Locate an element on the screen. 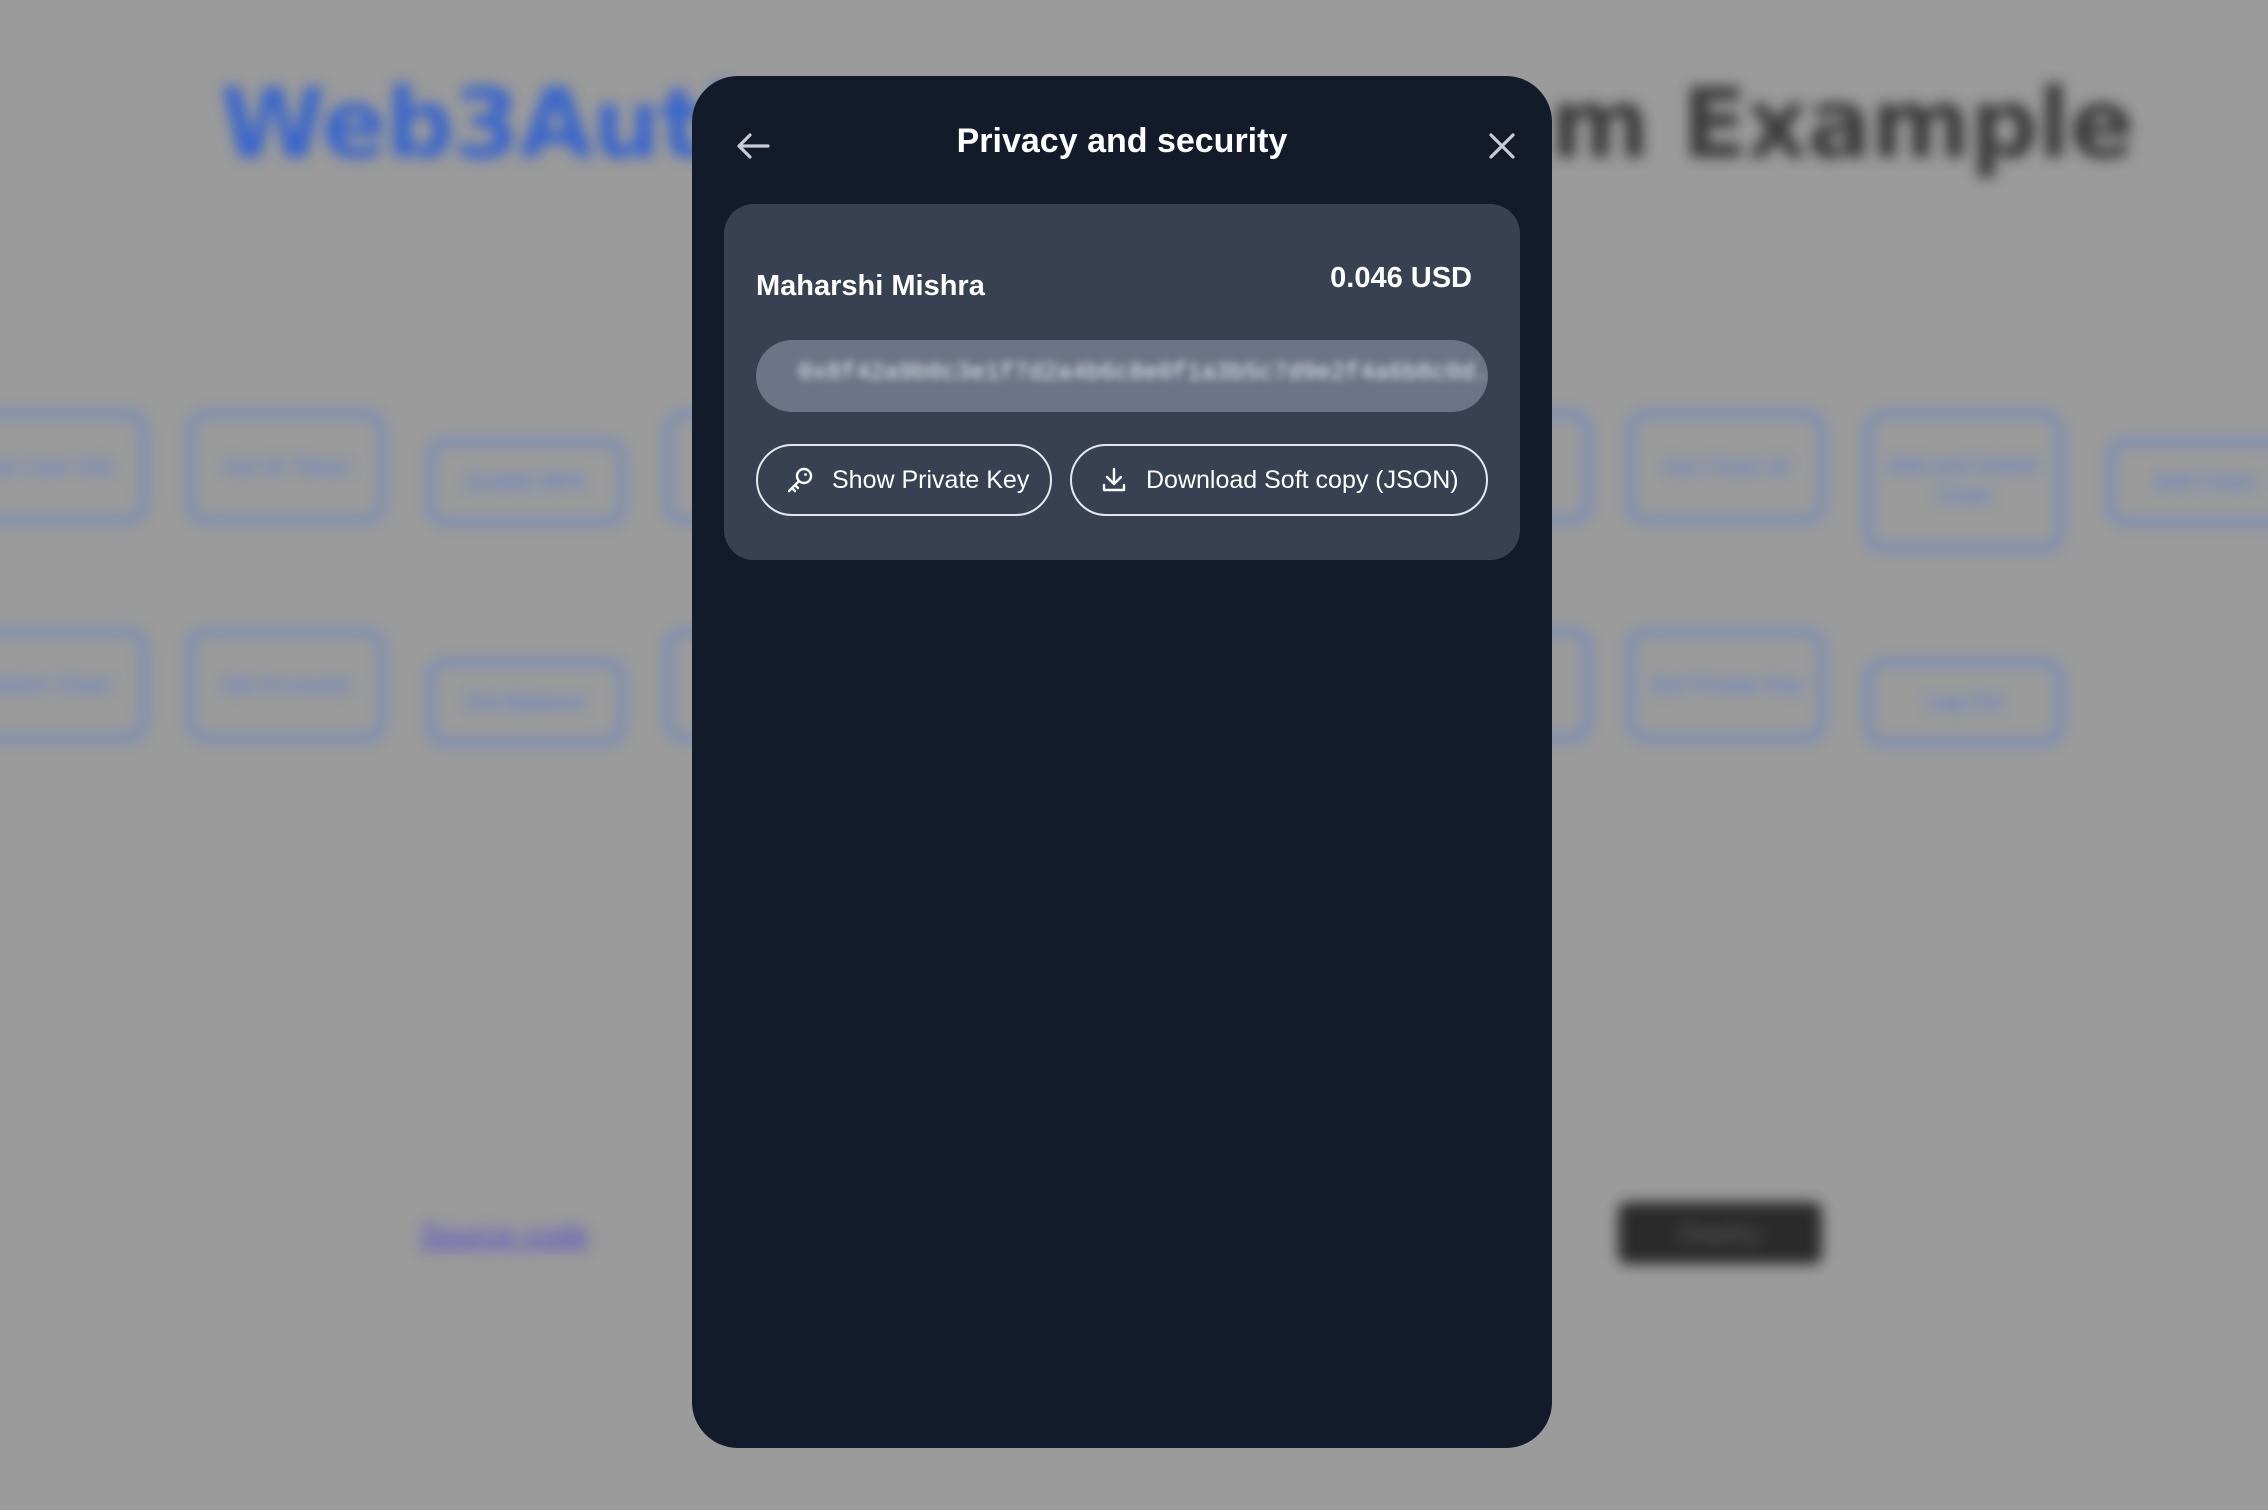 The image size is (2268, 1510). account-name: Maharshi Mishra is located at coordinates (870, 286).